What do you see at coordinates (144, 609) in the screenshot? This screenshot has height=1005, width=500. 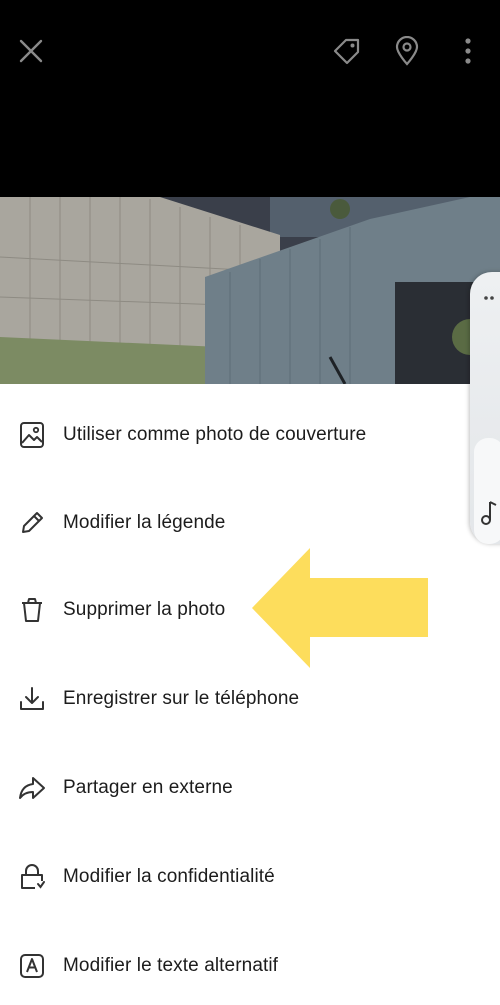 I see `menu-item-label: Supprimer la photo` at bounding box center [144, 609].